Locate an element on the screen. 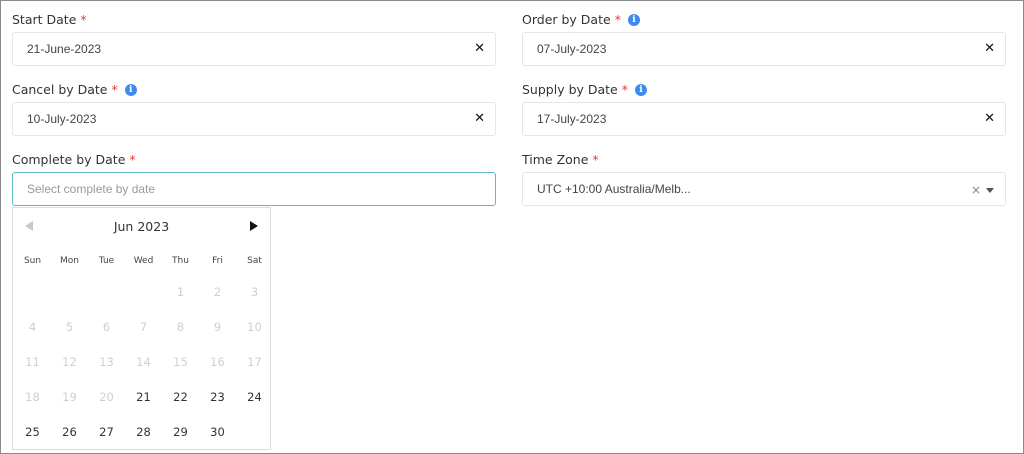  calendar-day: 9 is located at coordinates (217, 327).